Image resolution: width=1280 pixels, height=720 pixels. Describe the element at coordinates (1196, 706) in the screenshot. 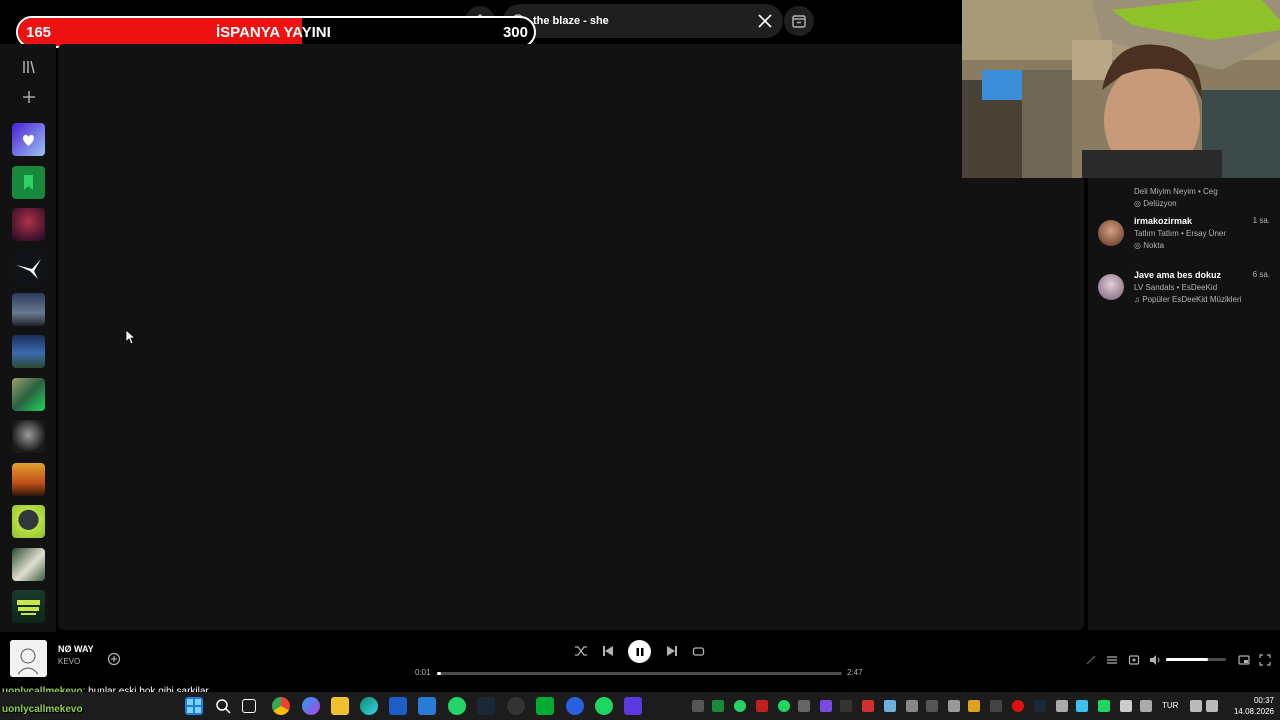

I see `network-icon` at that location.